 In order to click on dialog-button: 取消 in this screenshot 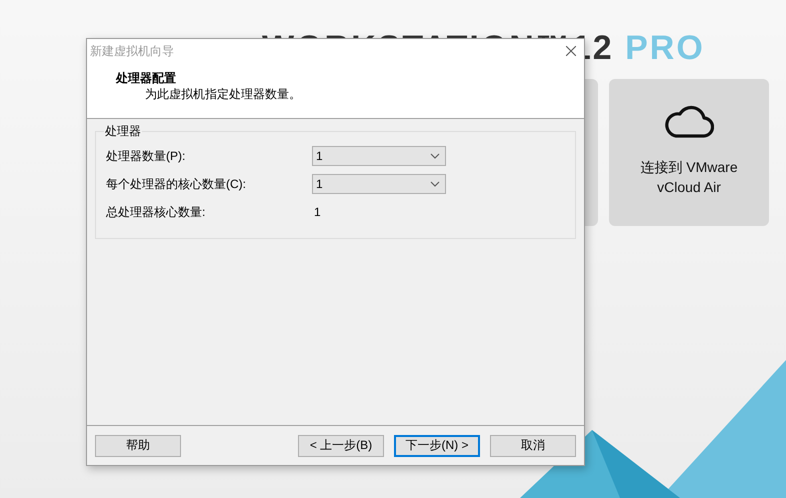, I will do `click(533, 445)`.